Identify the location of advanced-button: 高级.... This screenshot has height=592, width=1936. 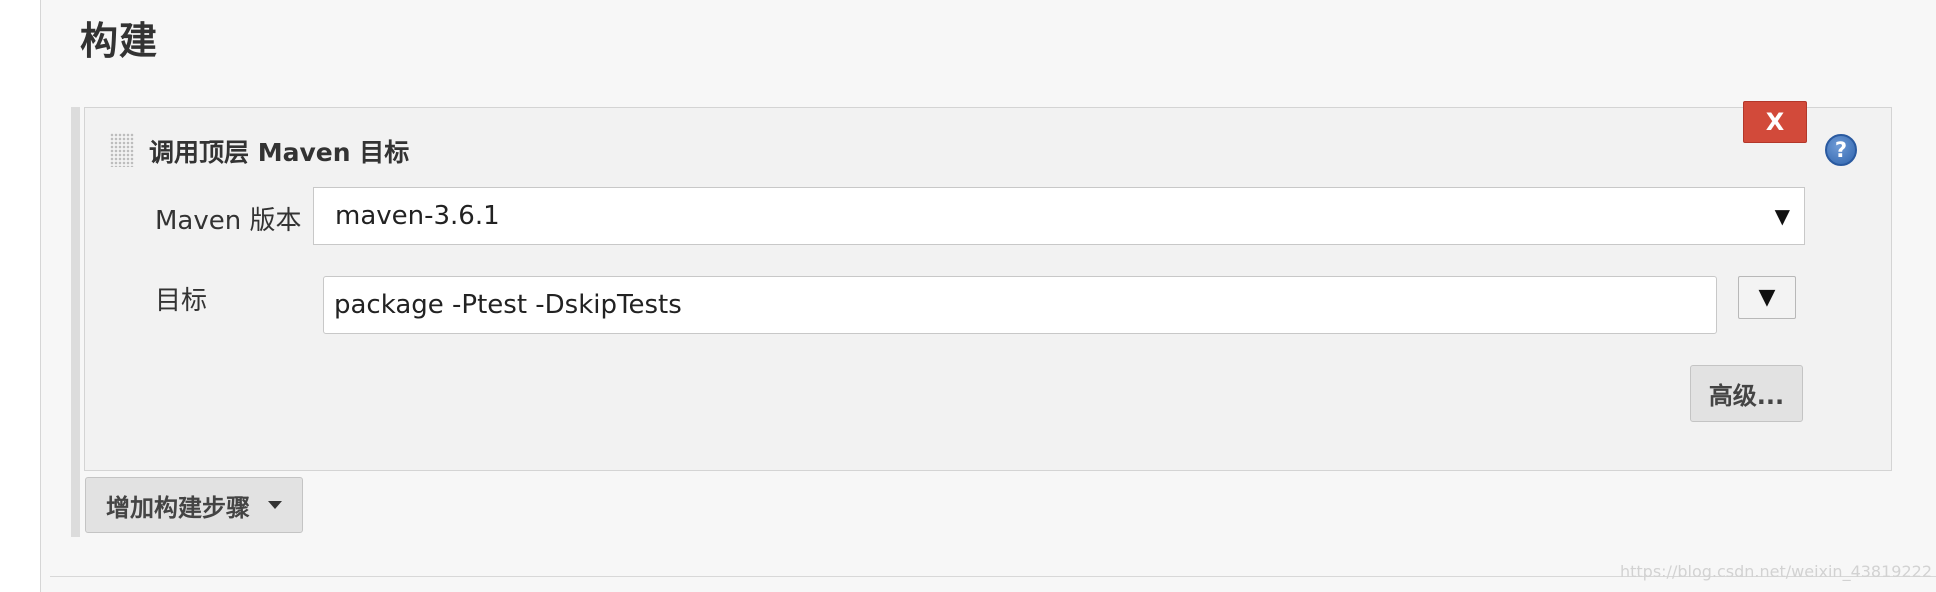
(1746, 393).